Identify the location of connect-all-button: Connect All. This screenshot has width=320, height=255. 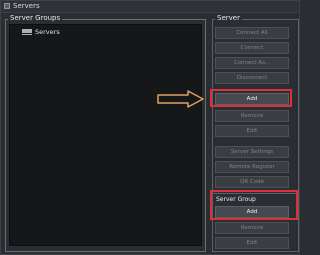
(252, 33).